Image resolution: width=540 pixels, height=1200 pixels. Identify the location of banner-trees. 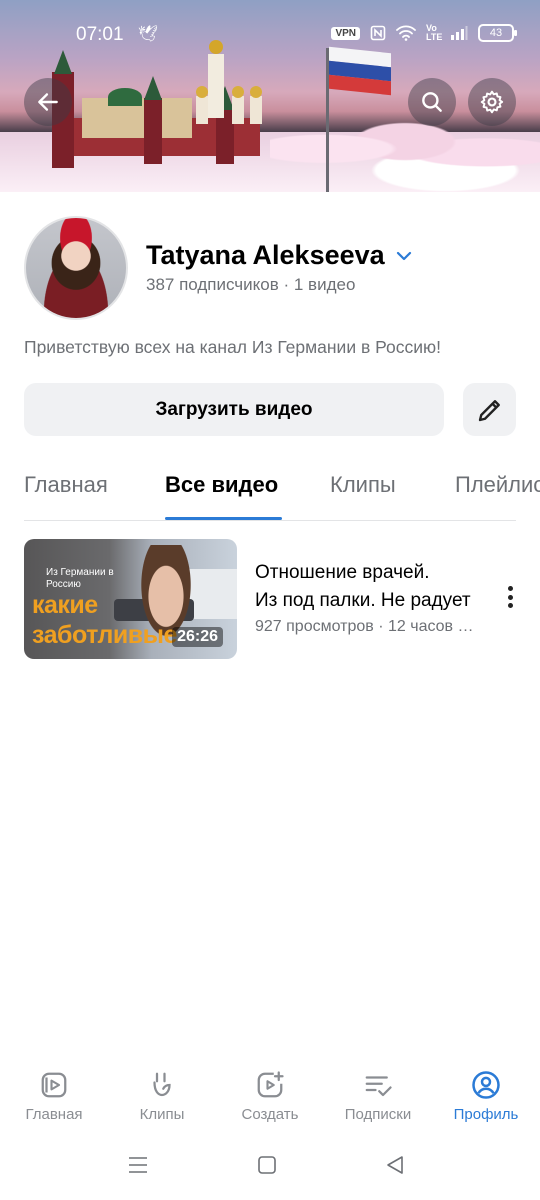
(405, 156).